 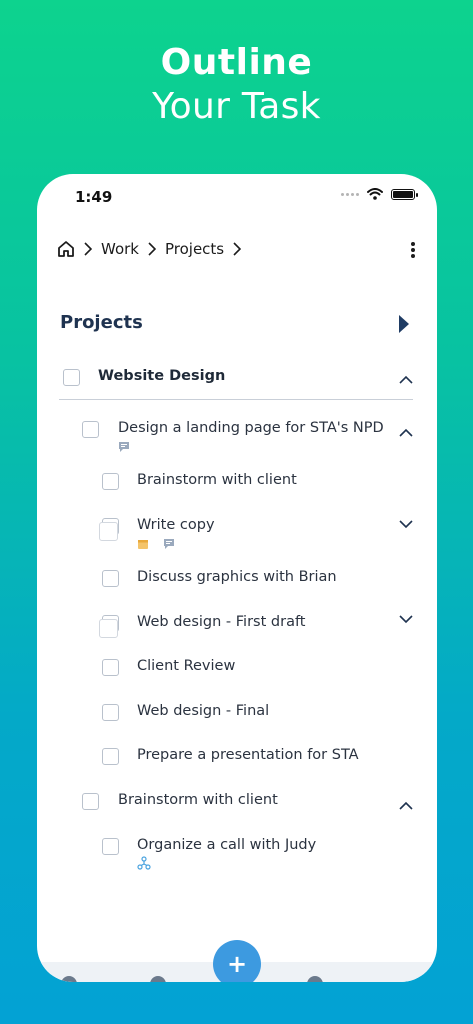 I want to click on task-label: Website Design, so click(x=162, y=376).